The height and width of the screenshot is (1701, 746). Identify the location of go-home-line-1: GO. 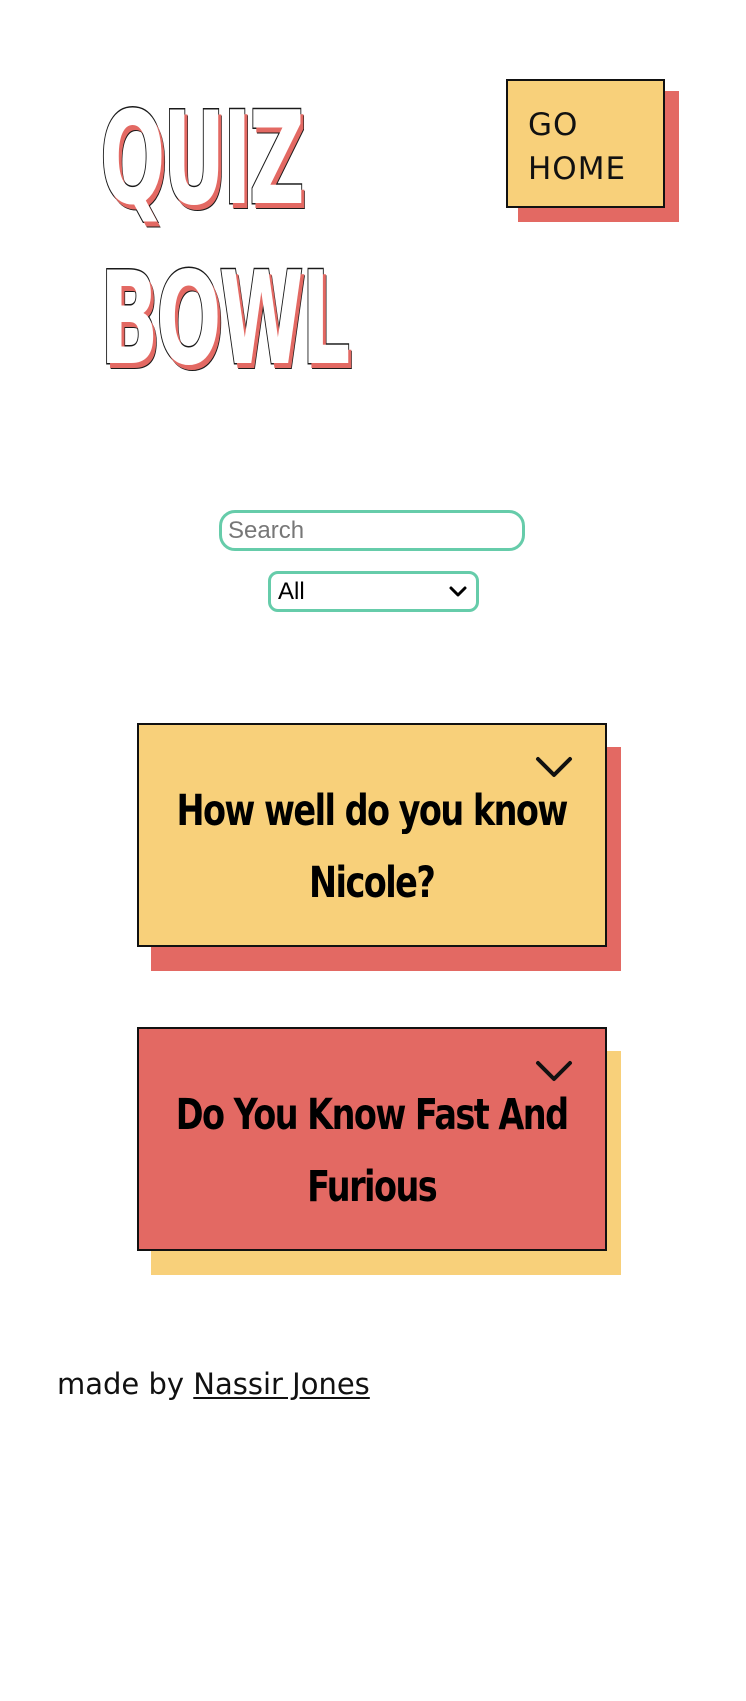
(553, 125).